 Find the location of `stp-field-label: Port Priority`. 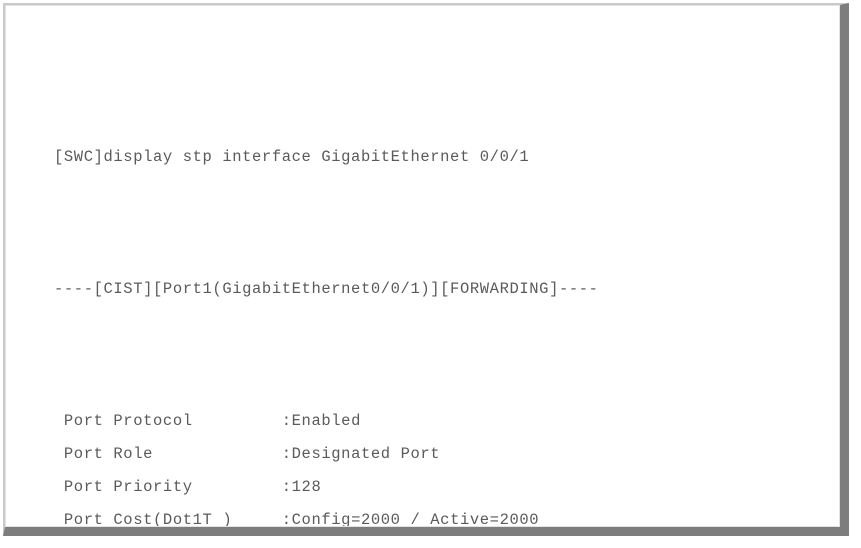

stp-field-label: Port Priority is located at coordinates (168, 487).